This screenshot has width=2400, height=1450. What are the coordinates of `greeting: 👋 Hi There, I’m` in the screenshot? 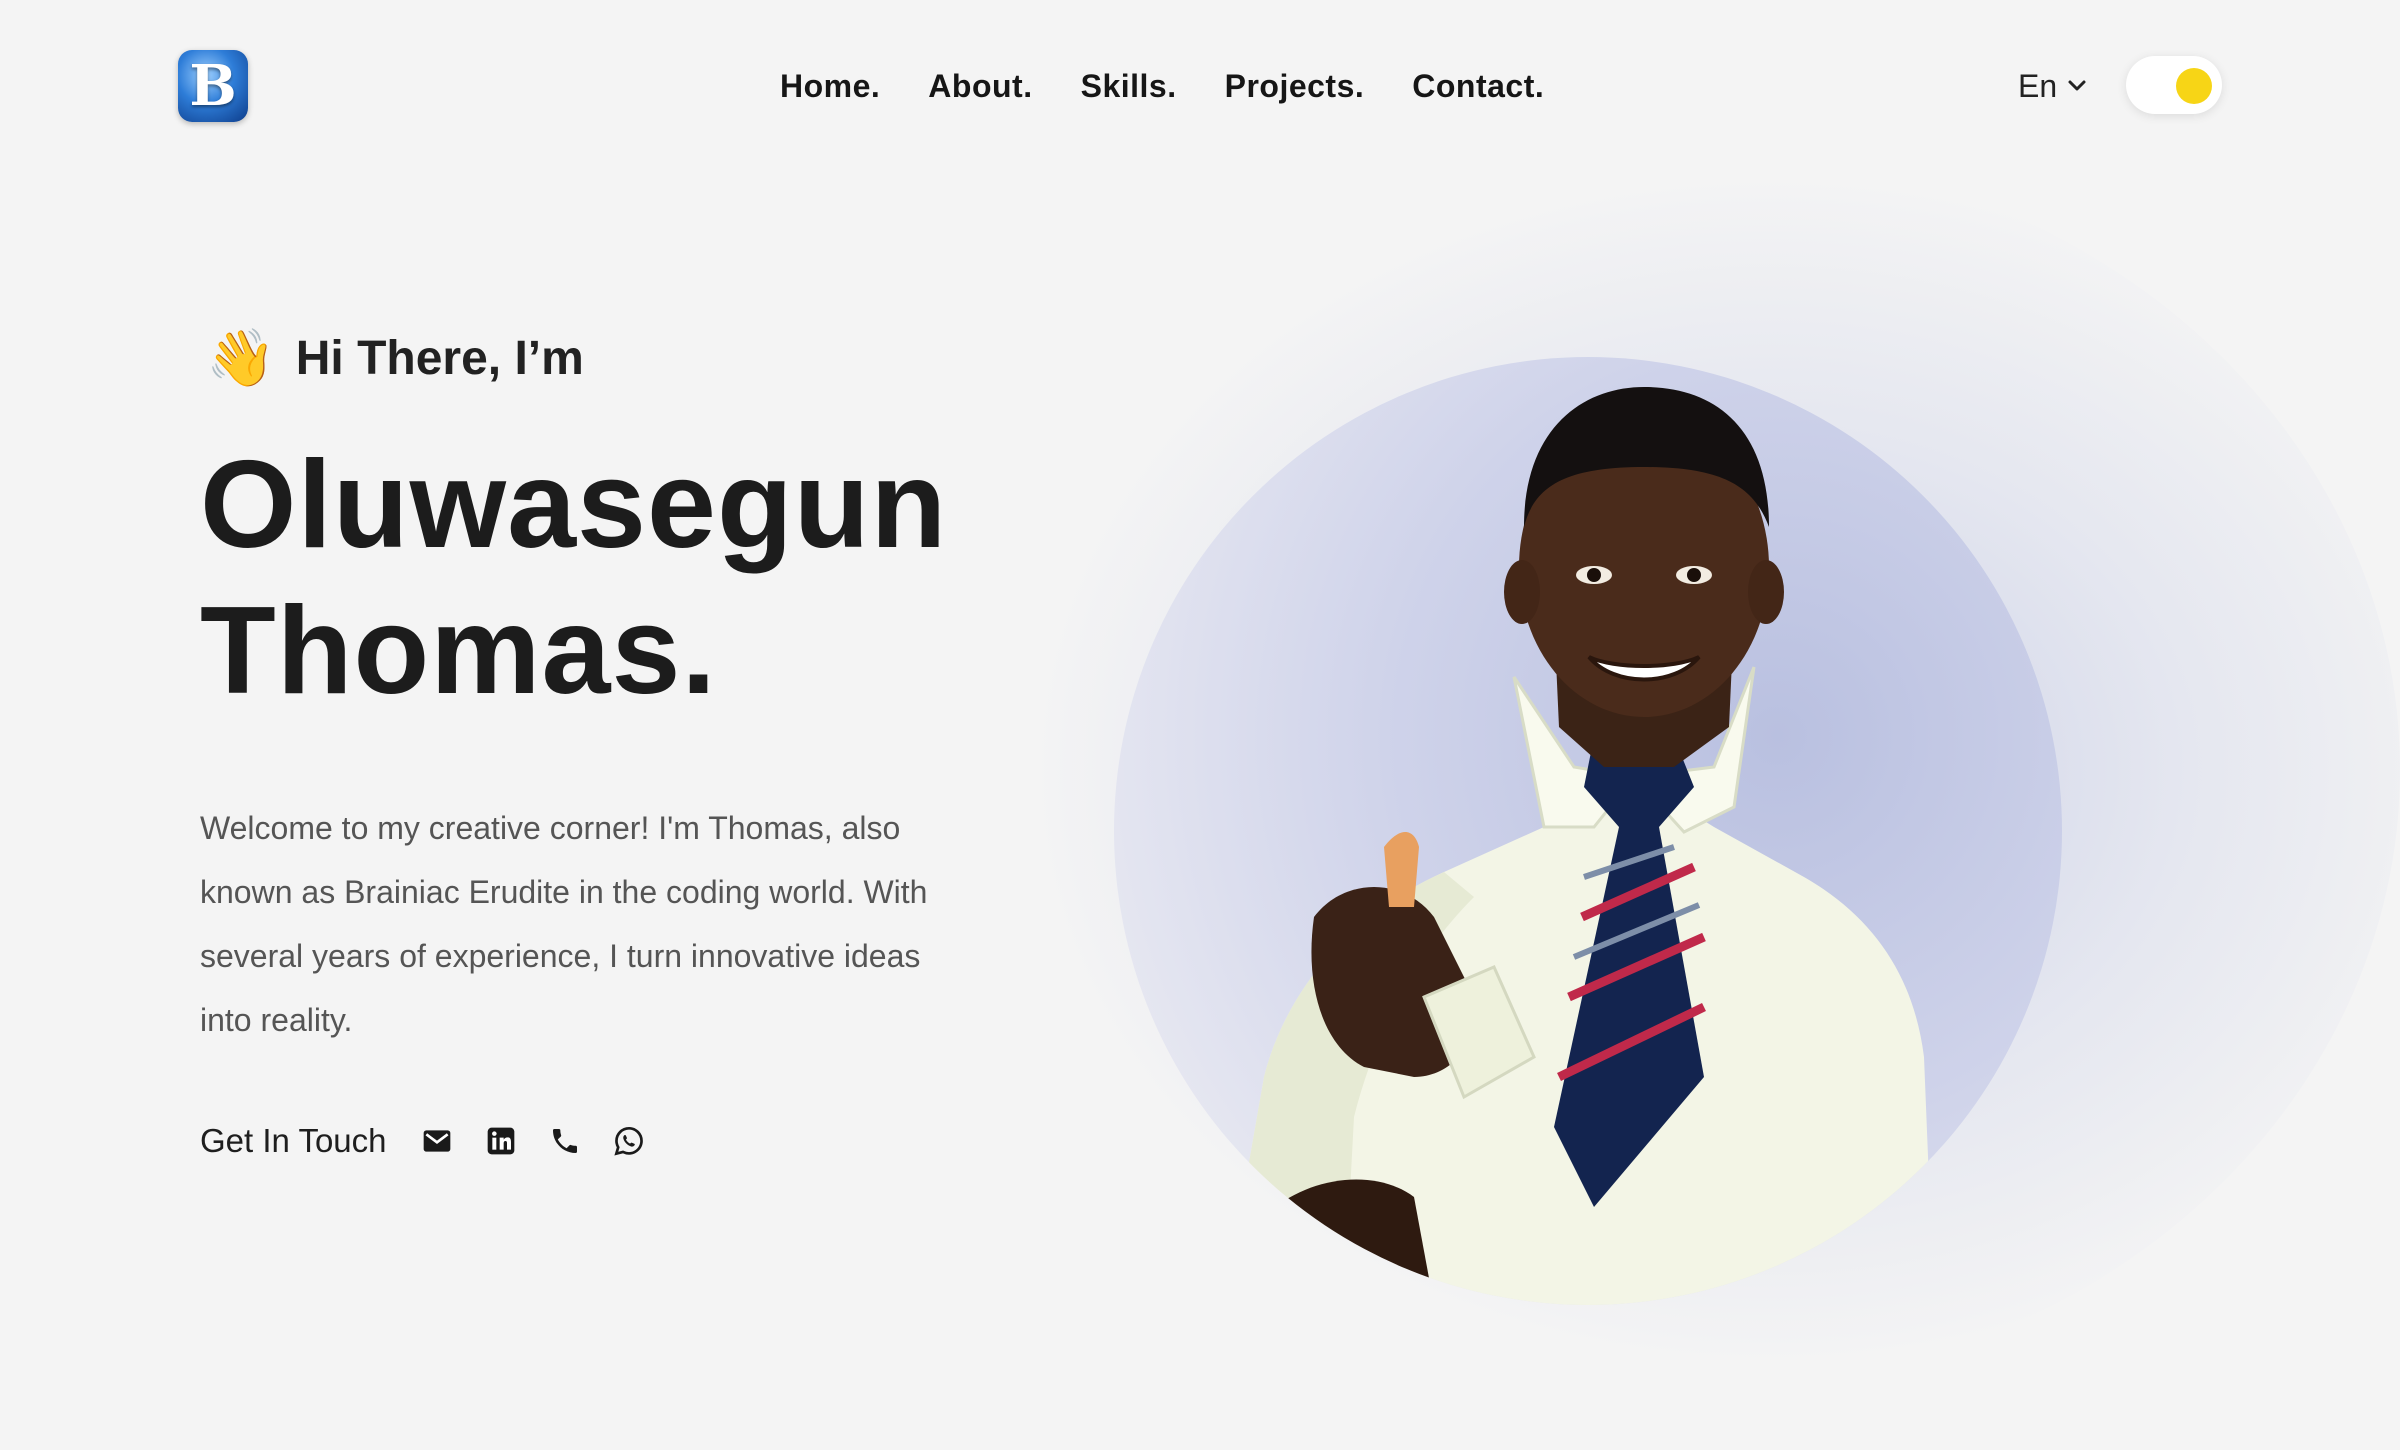 It's located at (395, 358).